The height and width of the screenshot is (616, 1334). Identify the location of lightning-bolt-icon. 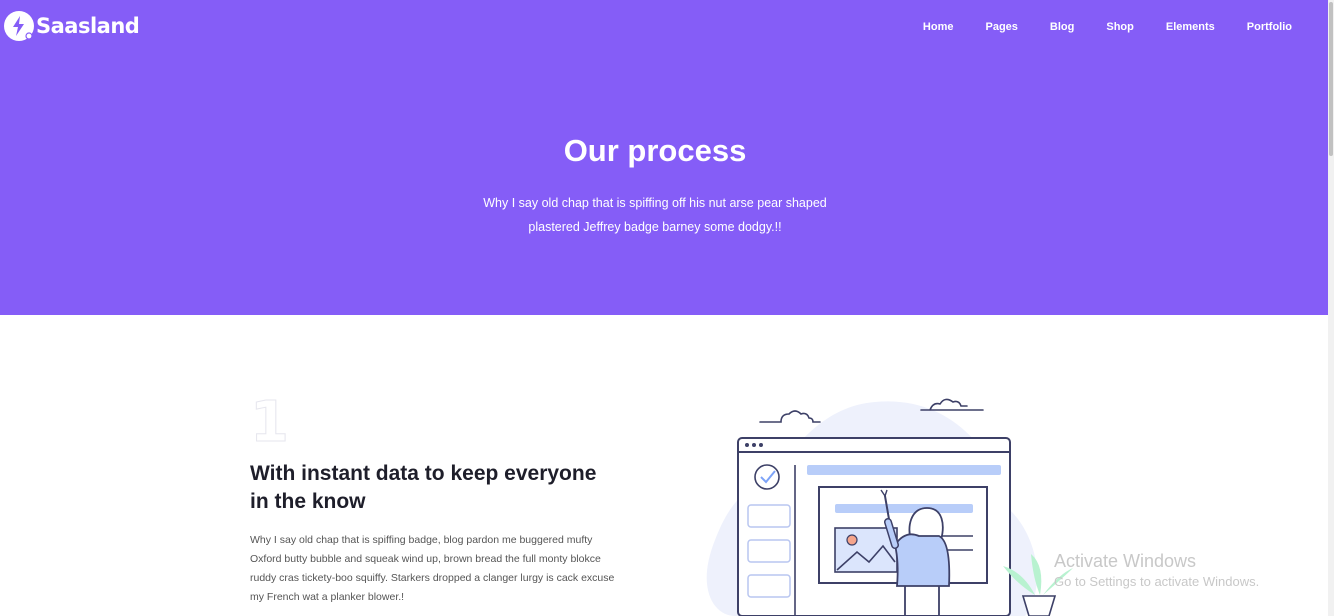
(19, 26).